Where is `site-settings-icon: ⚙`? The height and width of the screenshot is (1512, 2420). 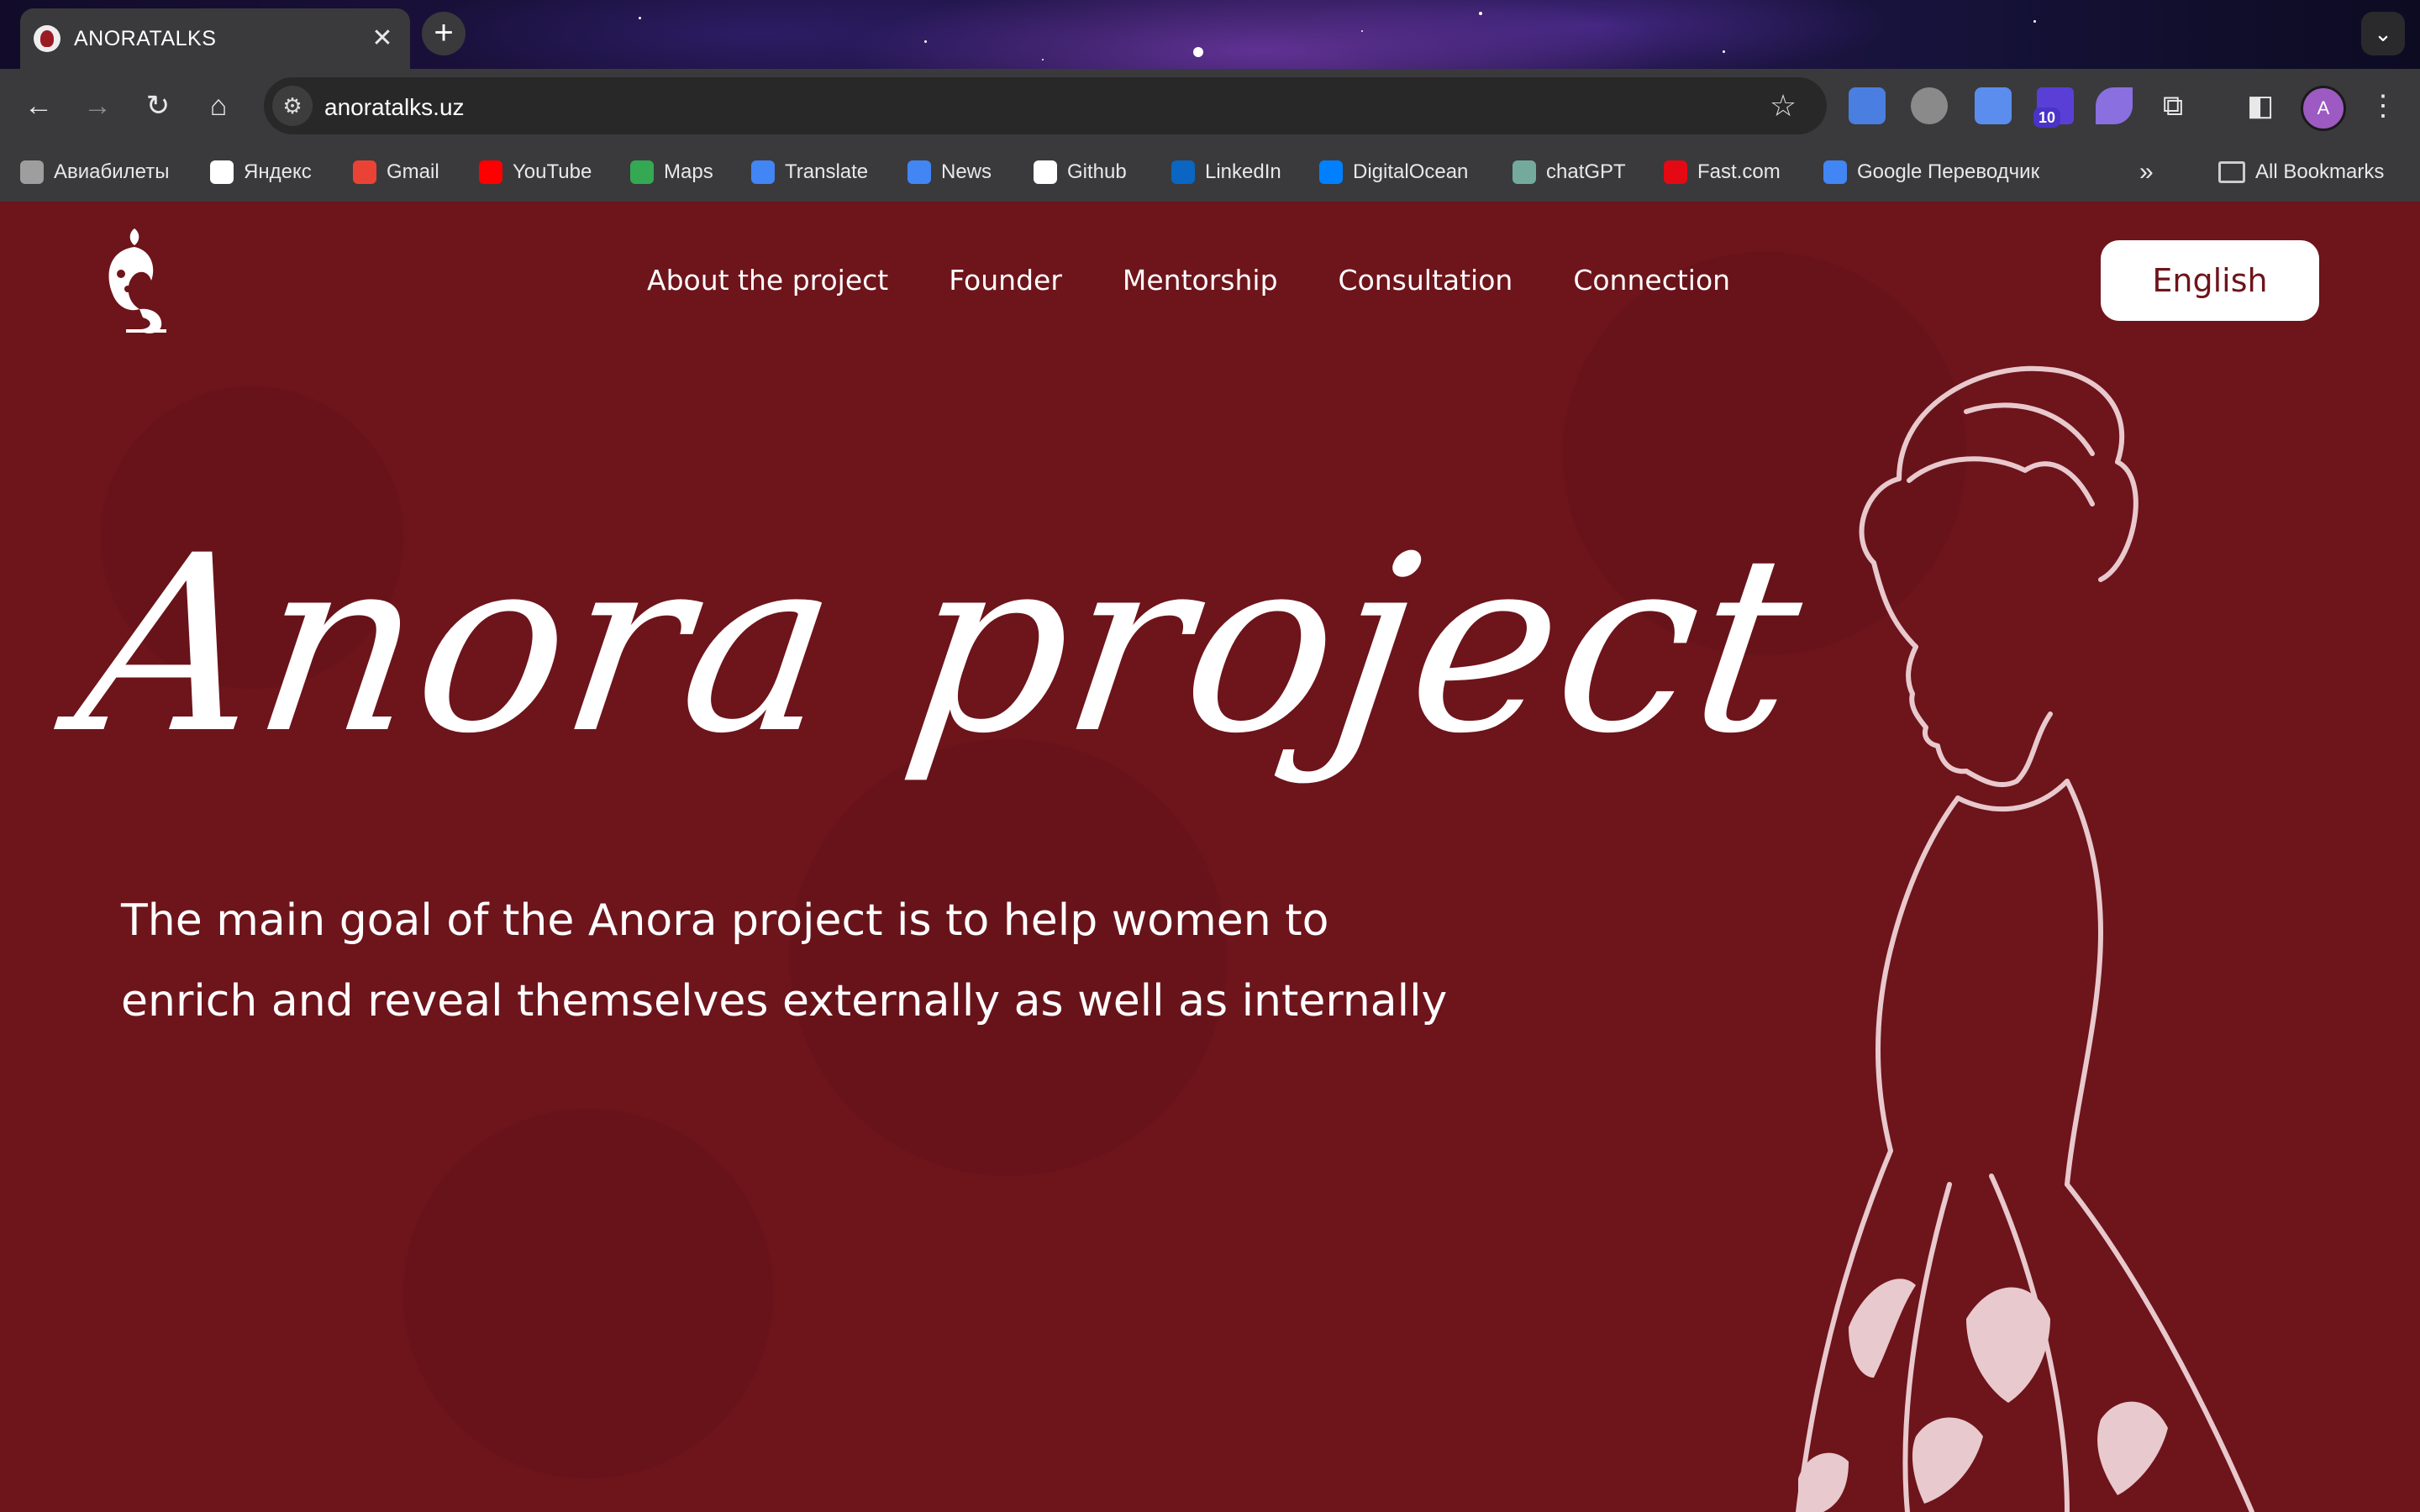
site-settings-icon: ⚙ is located at coordinates (292, 106).